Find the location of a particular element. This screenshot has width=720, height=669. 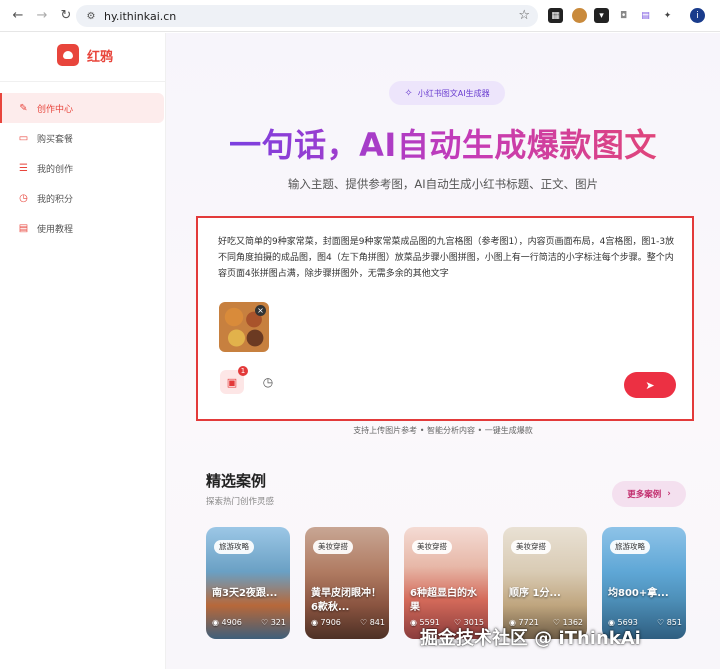

case-card: 美妆穿搭 6种超显白的水果 ◉ 5591 ♡ 3015 is located at coordinates (446, 583).